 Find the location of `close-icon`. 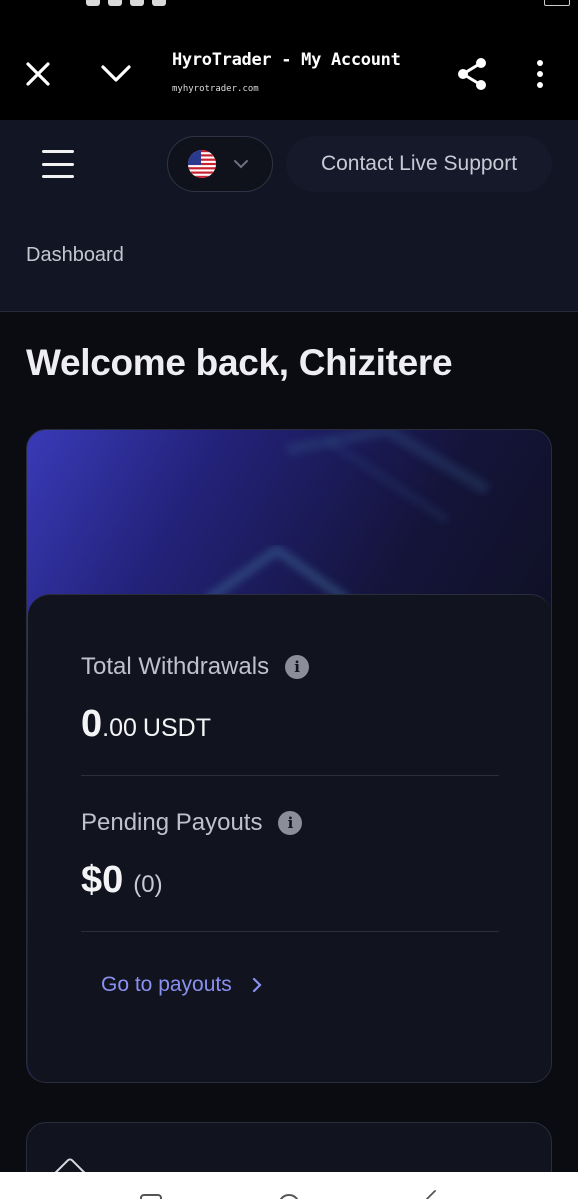

close-icon is located at coordinates (38, 74).